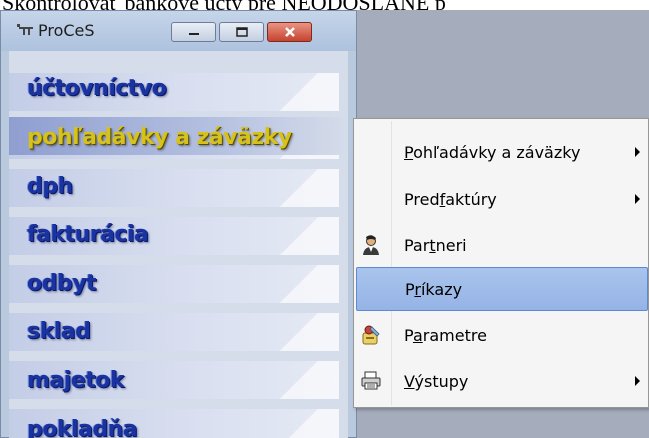 The width and height of the screenshot is (649, 438). What do you see at coordinates (502, 245) in the screenshot?
I see `context-item-partneri: Partneri` at bounding box center [502, 245].